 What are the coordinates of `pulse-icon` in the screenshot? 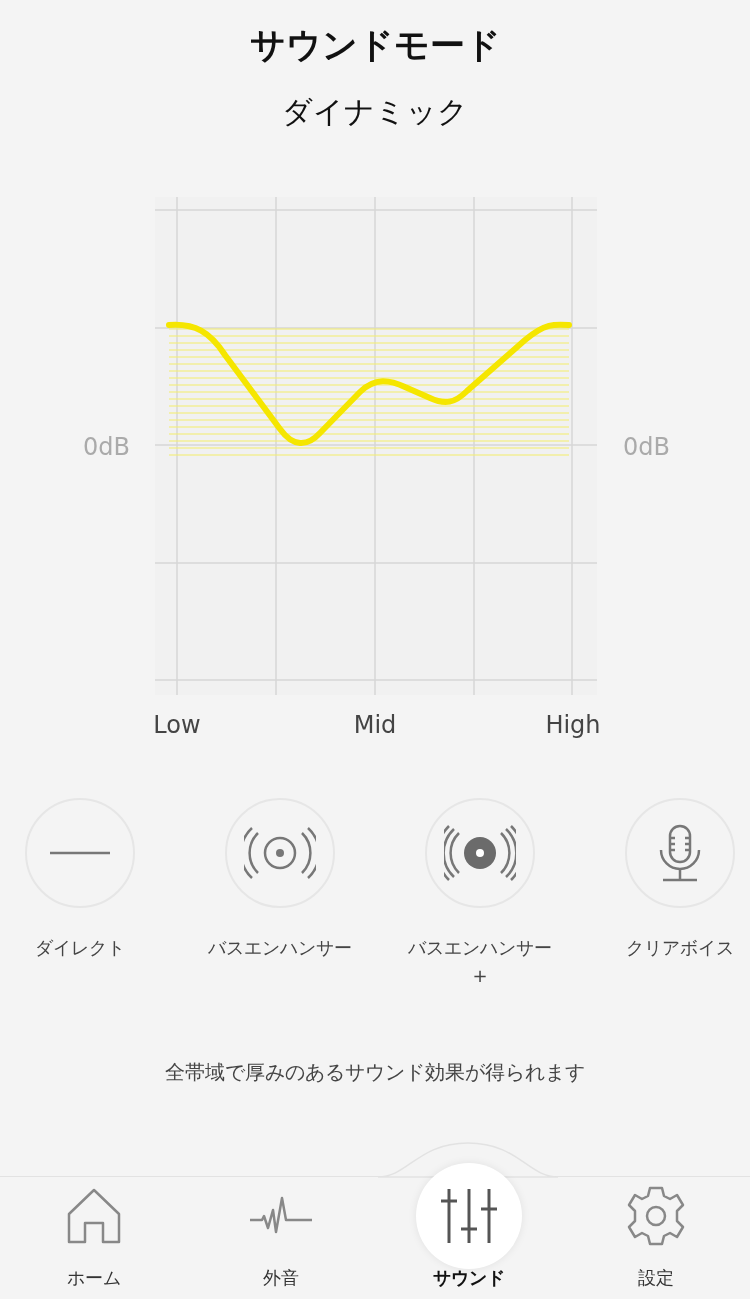 It's located at (281, 1216).